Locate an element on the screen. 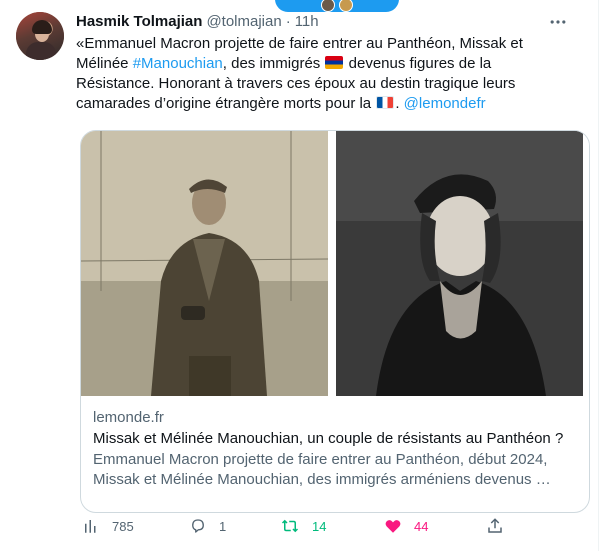 This screenshot has height=551, width=599. avatar is located at coordinates (40, 36).